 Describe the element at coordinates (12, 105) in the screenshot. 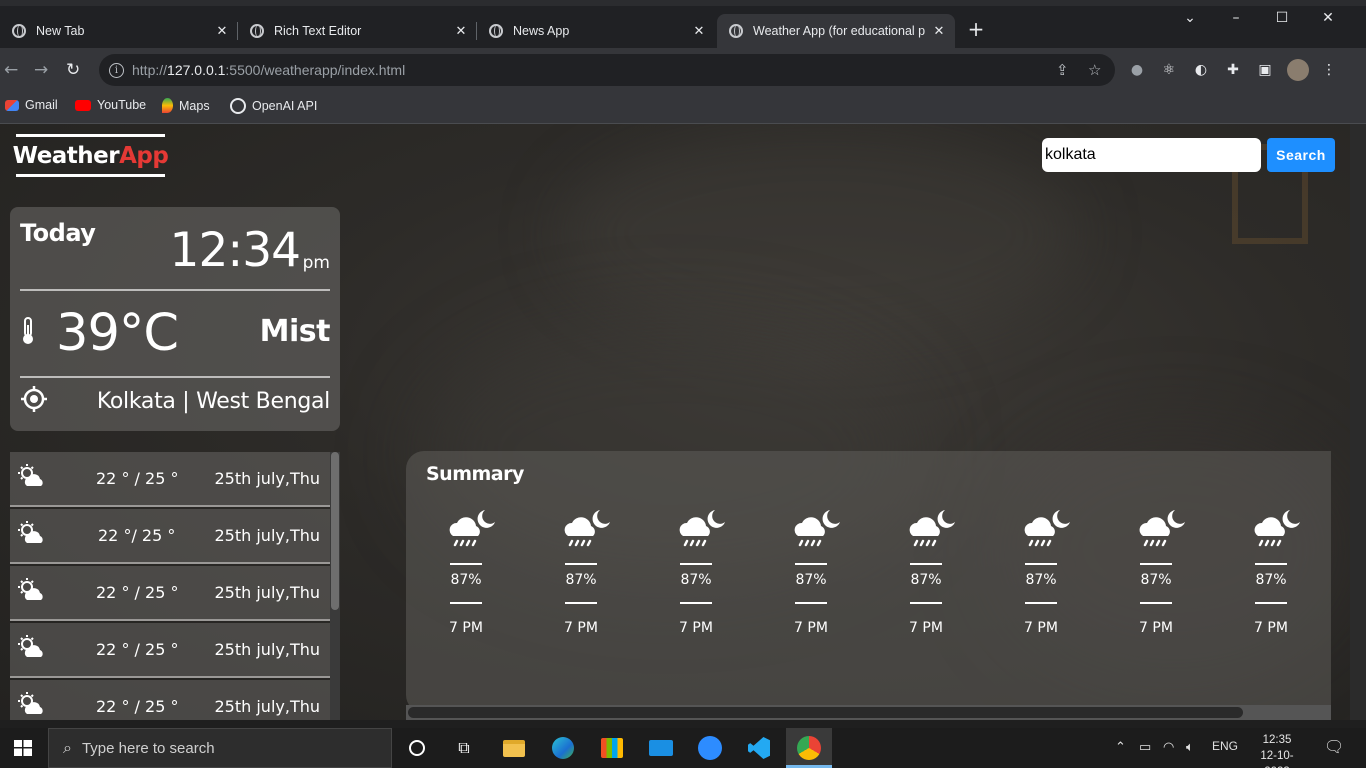

I see `gmail-icon` at that location.